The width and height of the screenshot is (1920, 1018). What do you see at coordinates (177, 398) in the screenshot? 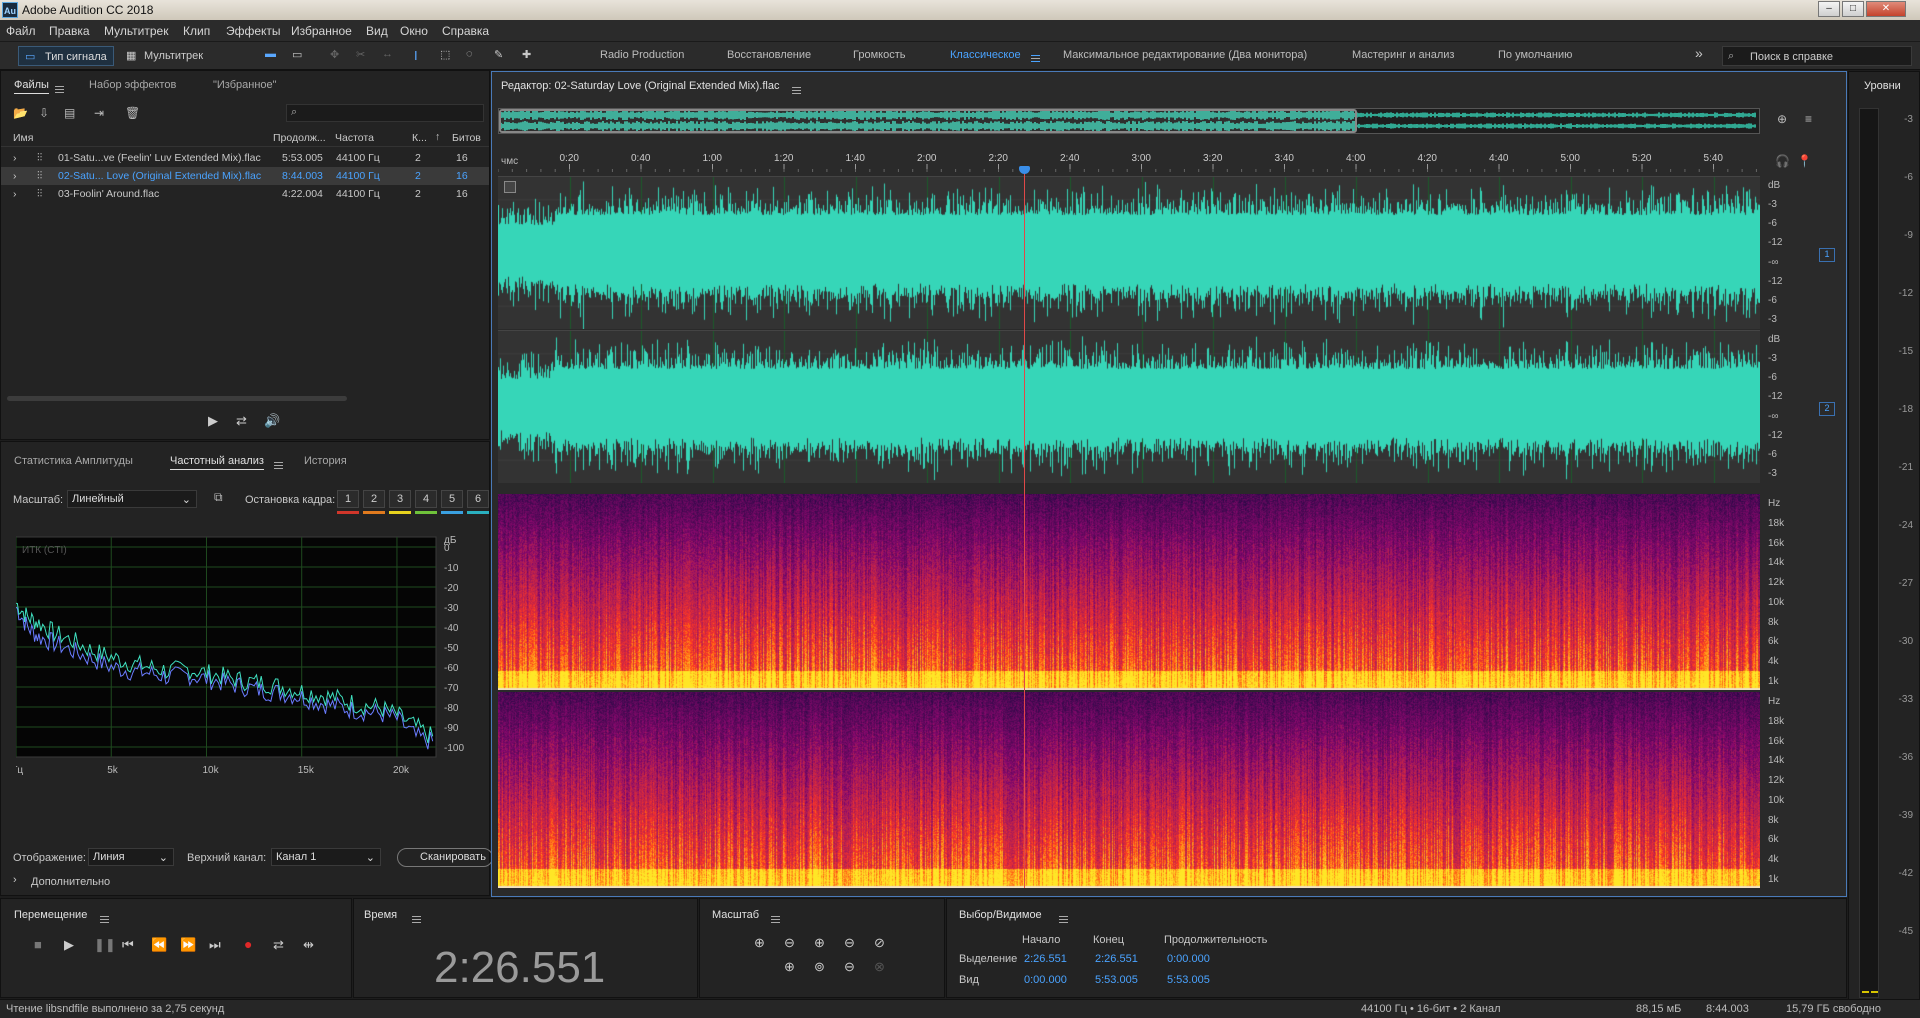
I see `files-horizontal-scrollbar` at bounding box center [177, 398].